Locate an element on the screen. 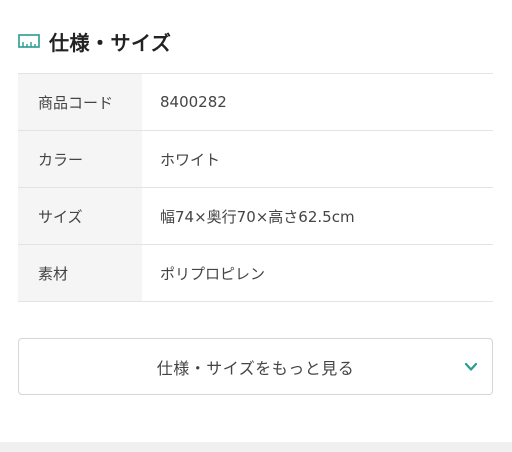 Image resolution: width=512 pixels, height=452 pixels. spec-row-material: 素材 ポリプロピレン is located at coordinates (255, 273).